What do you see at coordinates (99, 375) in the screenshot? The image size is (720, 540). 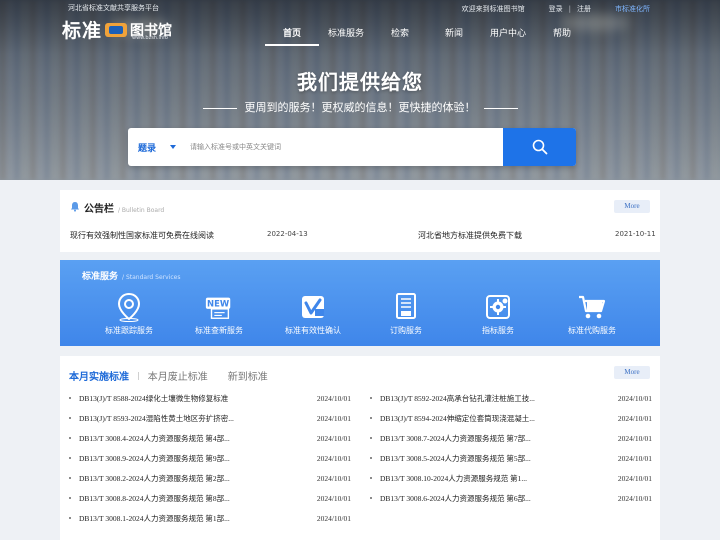 I see `tab-implemented-this-month: 本月实施标准` at bounding box center [99, 375].